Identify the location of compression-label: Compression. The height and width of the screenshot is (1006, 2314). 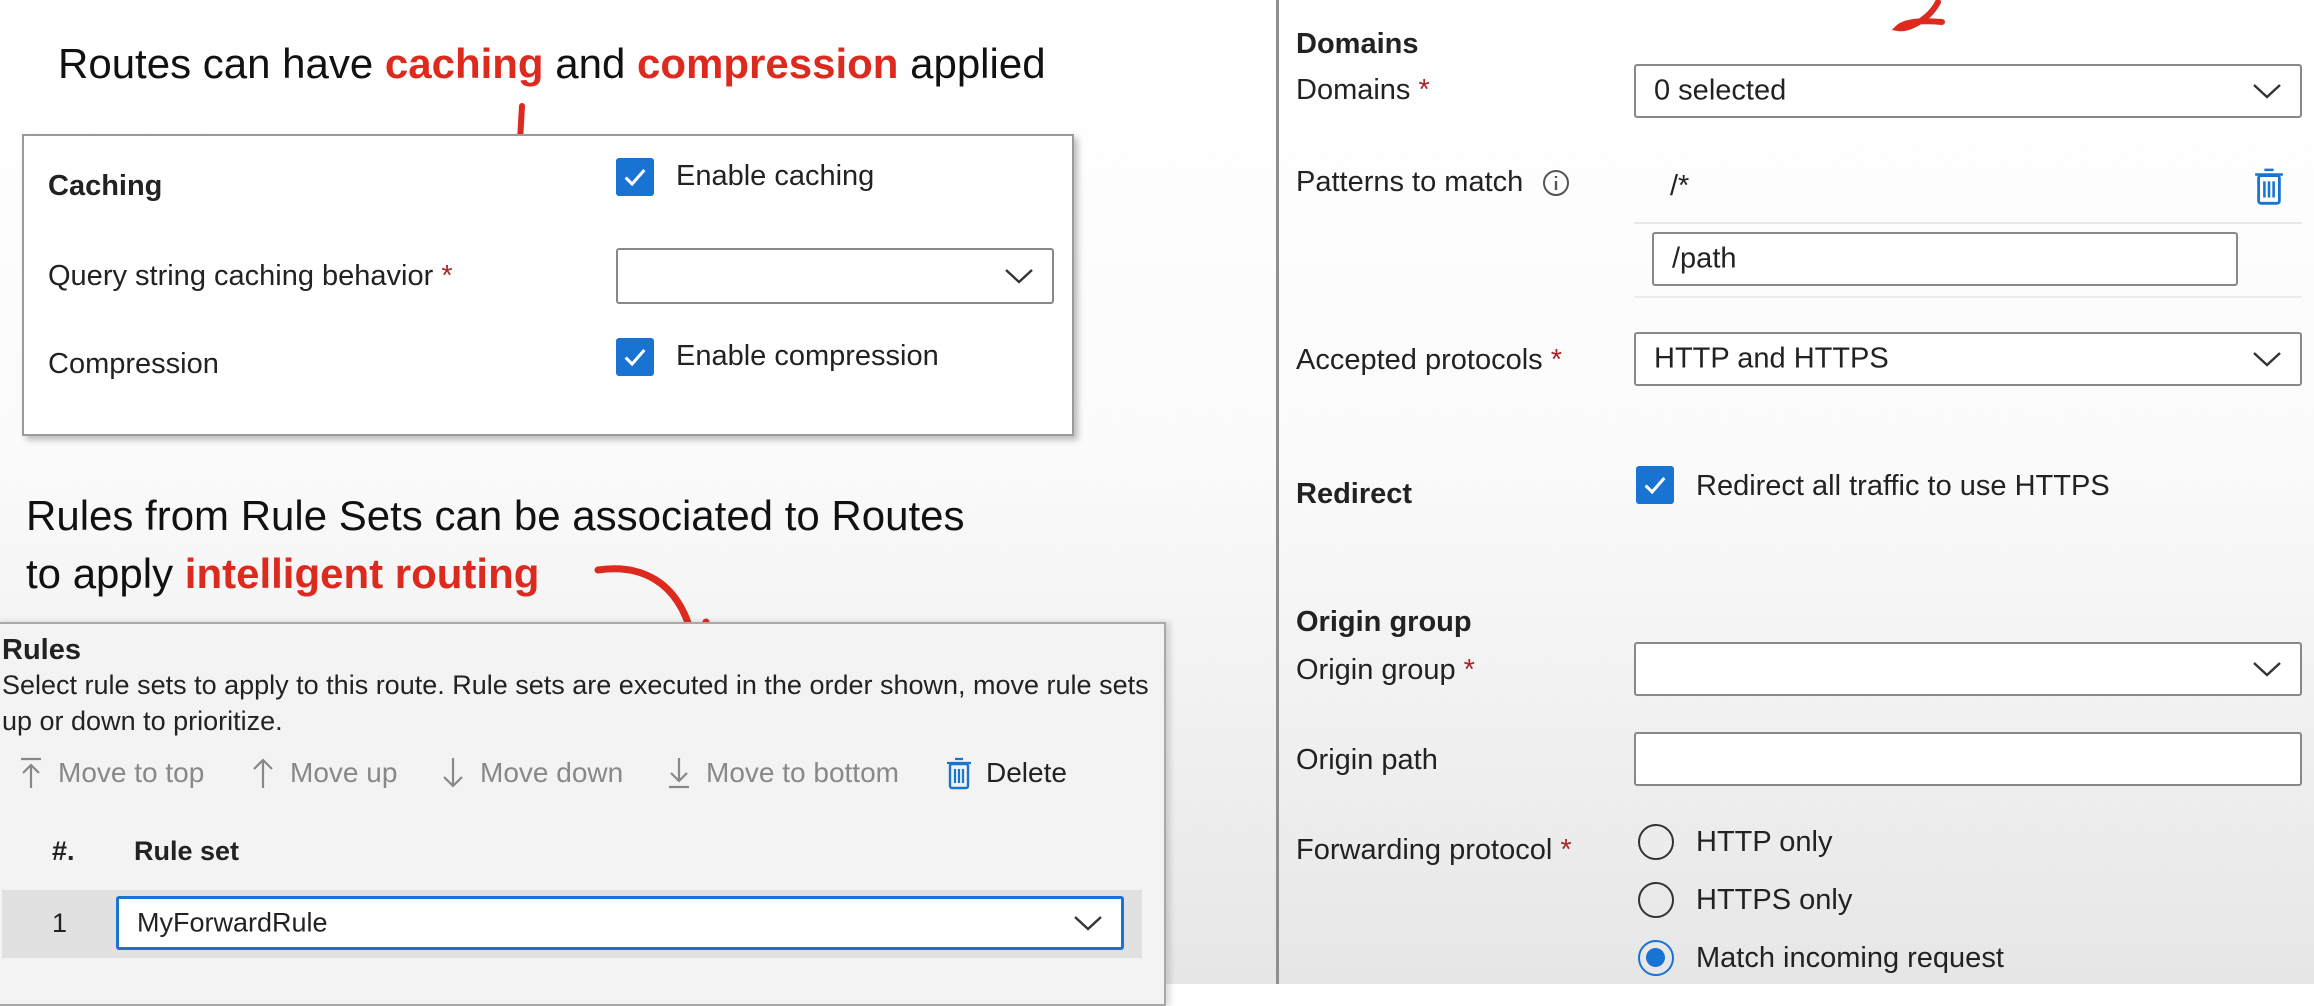
(133, 364).